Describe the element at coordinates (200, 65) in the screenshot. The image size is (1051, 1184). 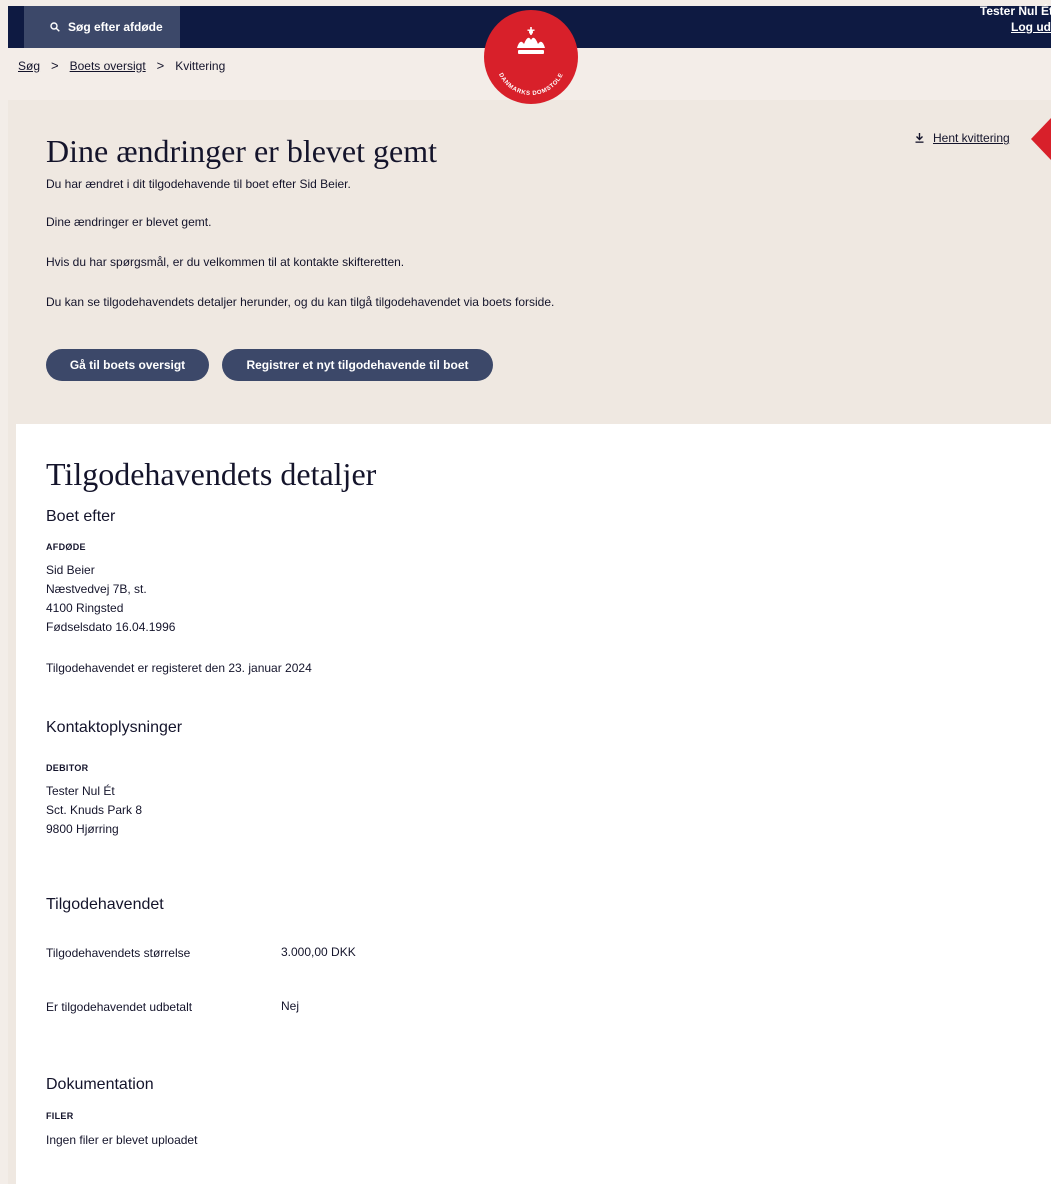
I see `breadcrumb-item-receipt: Kvittering` at that location.